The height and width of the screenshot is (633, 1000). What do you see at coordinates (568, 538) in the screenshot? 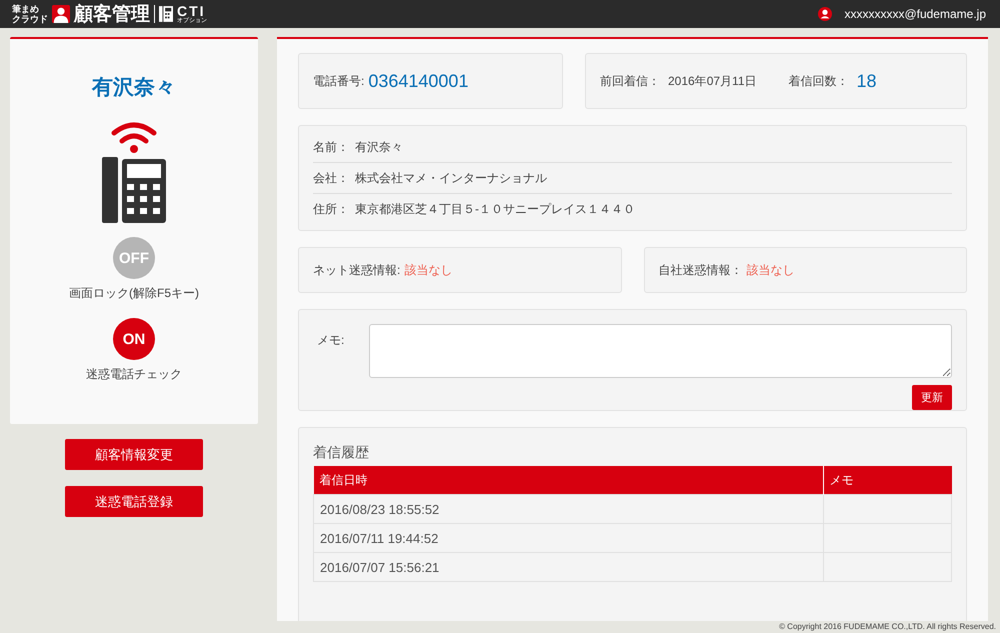
I see `table-cell: 2016/07/11 19:44:52` at bounding box center [568, 538].